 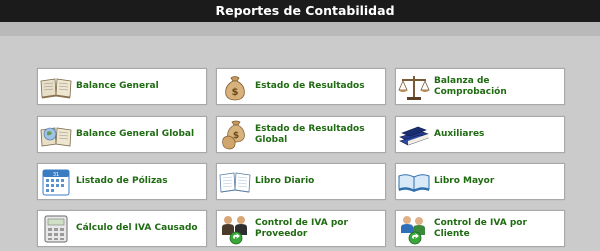 I want to click on report-libro-diario-button: Libro Diario, so click(x=301, y=181).